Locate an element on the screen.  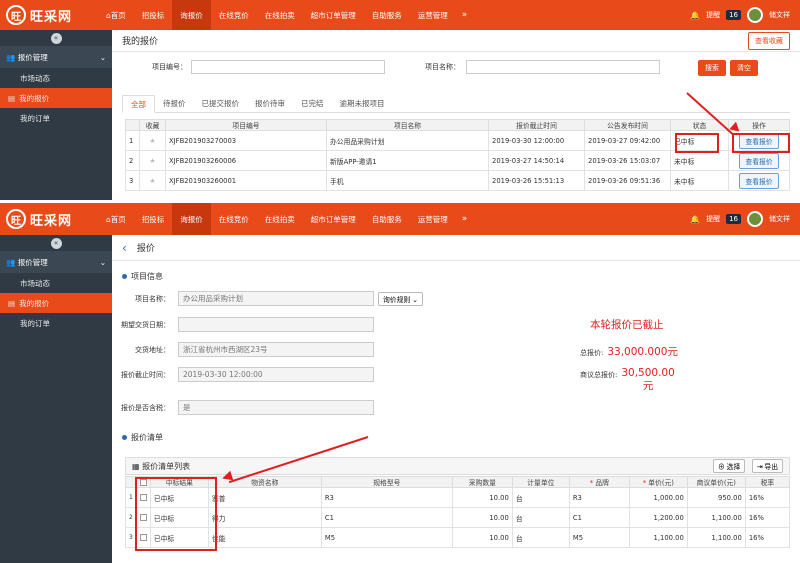
row-spec: C1 is located at coordinates (386, 517).